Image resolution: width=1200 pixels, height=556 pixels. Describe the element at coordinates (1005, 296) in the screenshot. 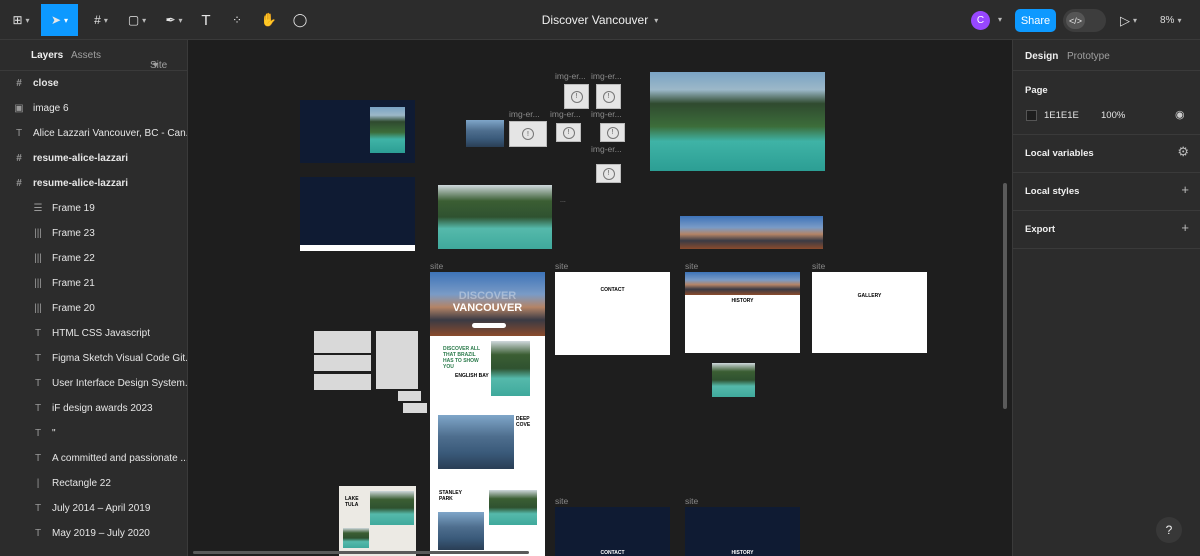

I see `canvas-vertical-scrollbar` at that location.